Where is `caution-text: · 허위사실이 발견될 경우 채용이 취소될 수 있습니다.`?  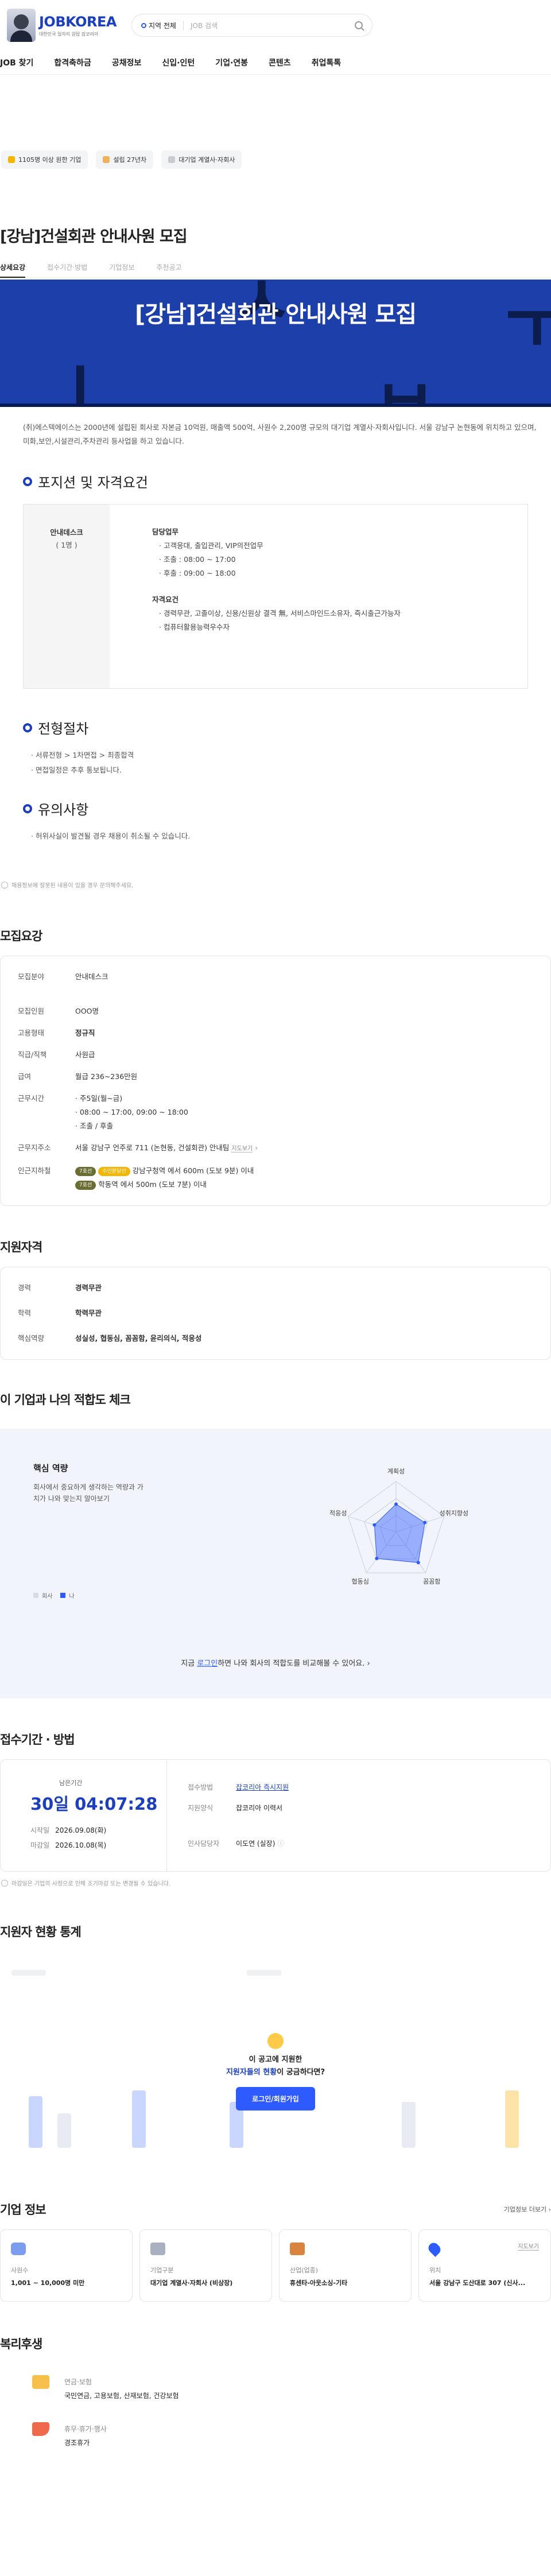 caution-text: · 허위사실이 발견될 경우 채용이 취소될 수 있습니다. is located at coordinates (275, 831).